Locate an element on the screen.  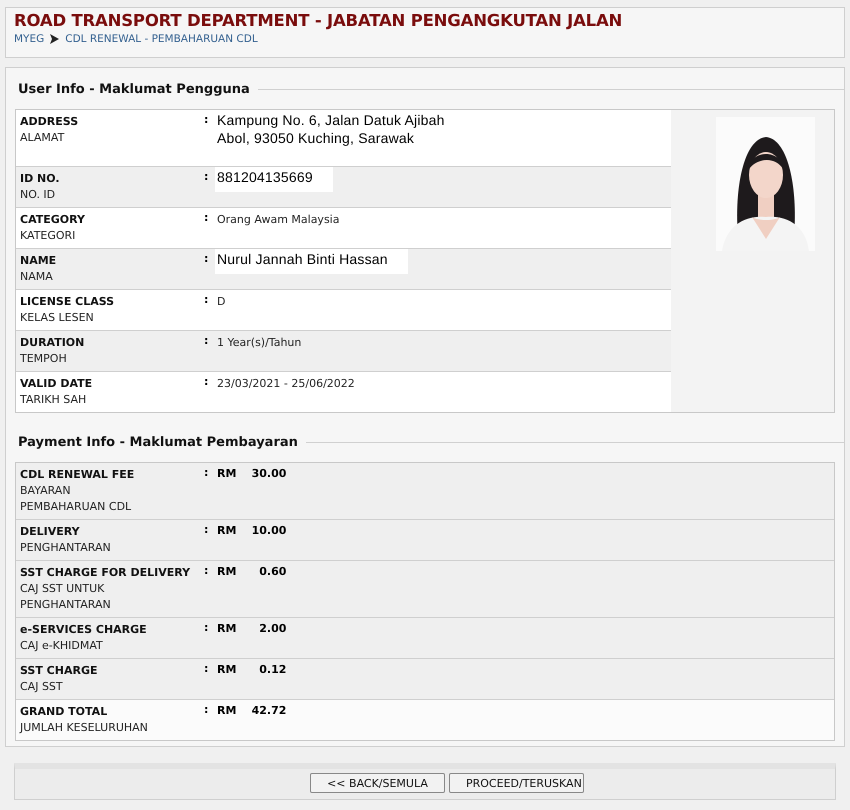
breadcrumb-link: CDL RENEWAL - PEMBAHARUAN CDL is located at coordinates (161, 39).